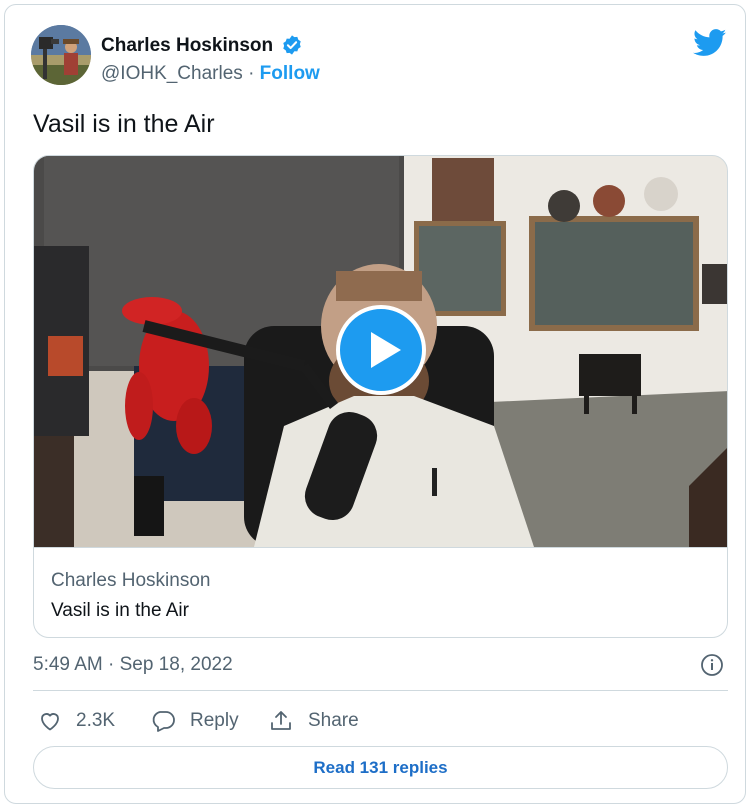 This screenshot has width=753, height=812. Describe the element at coordinates (380, 767) in the screenshot. I see `read-replies-button: Read 131 replies` at that location.